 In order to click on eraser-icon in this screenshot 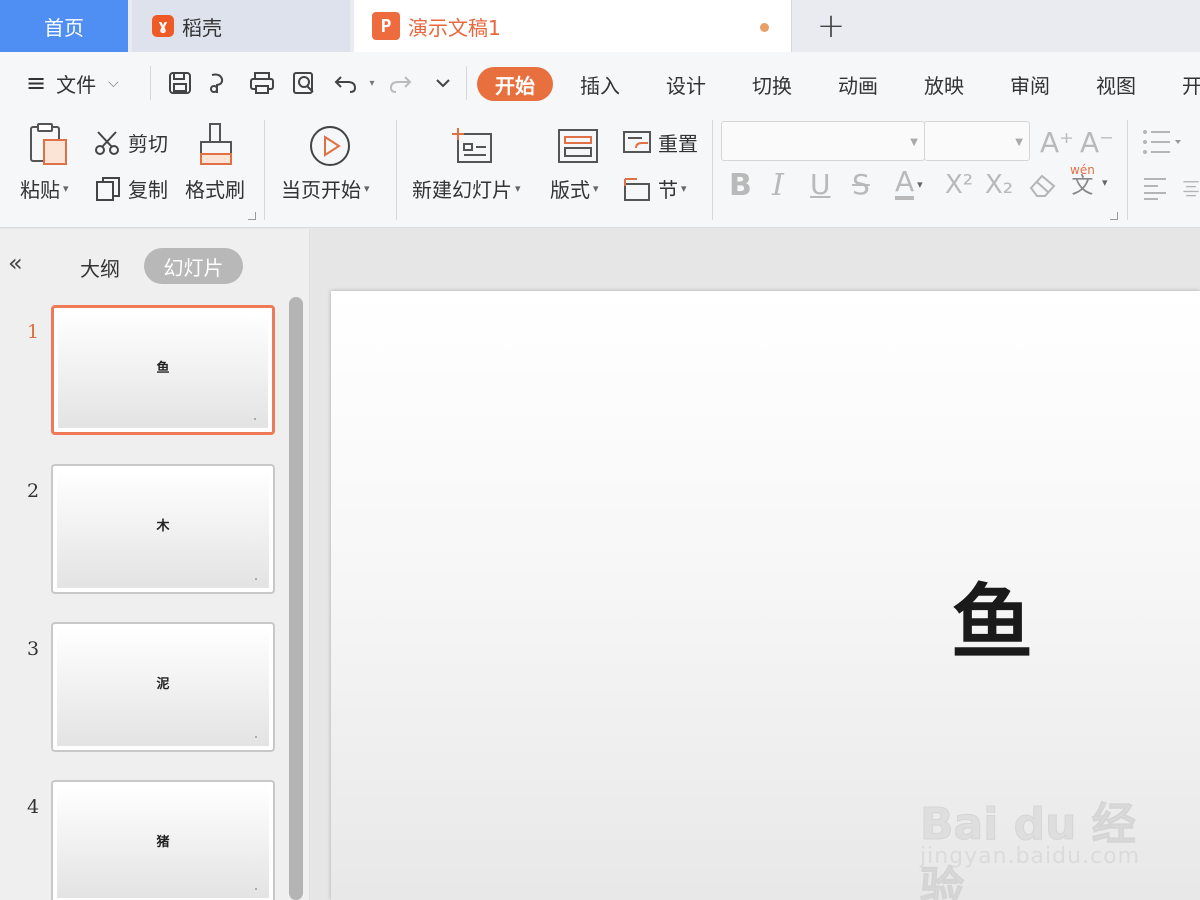, I will do `click(1043, 185)`.